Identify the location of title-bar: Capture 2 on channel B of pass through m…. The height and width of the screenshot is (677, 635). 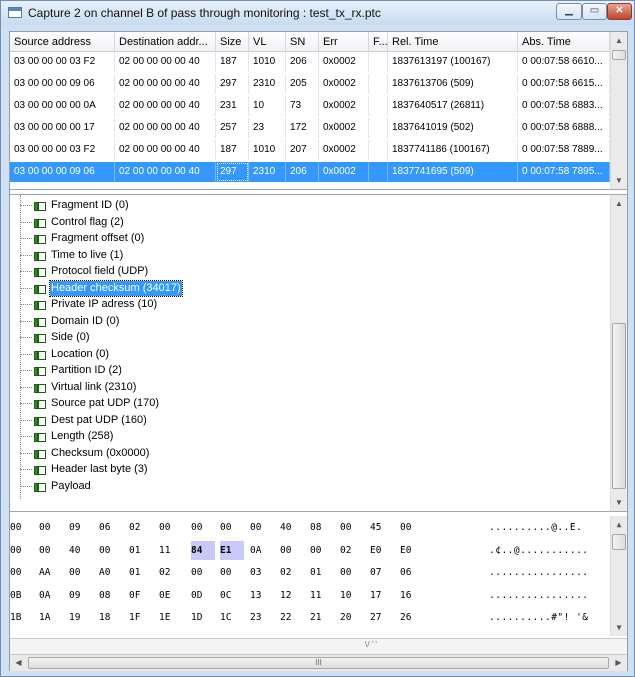
(317, 13).